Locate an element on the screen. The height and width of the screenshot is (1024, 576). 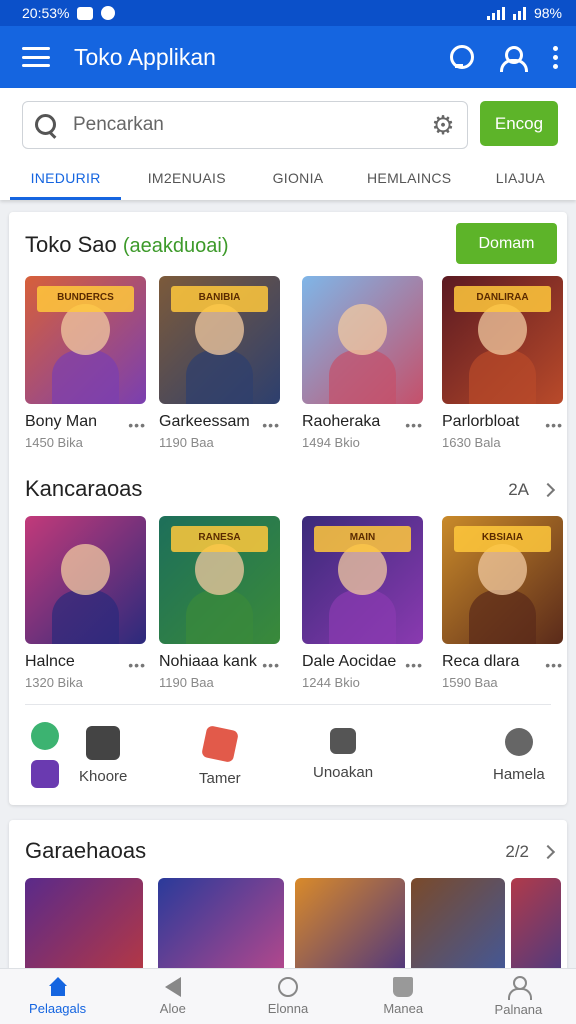
pager-text: 2/2 is located at coordinates (517, 851).